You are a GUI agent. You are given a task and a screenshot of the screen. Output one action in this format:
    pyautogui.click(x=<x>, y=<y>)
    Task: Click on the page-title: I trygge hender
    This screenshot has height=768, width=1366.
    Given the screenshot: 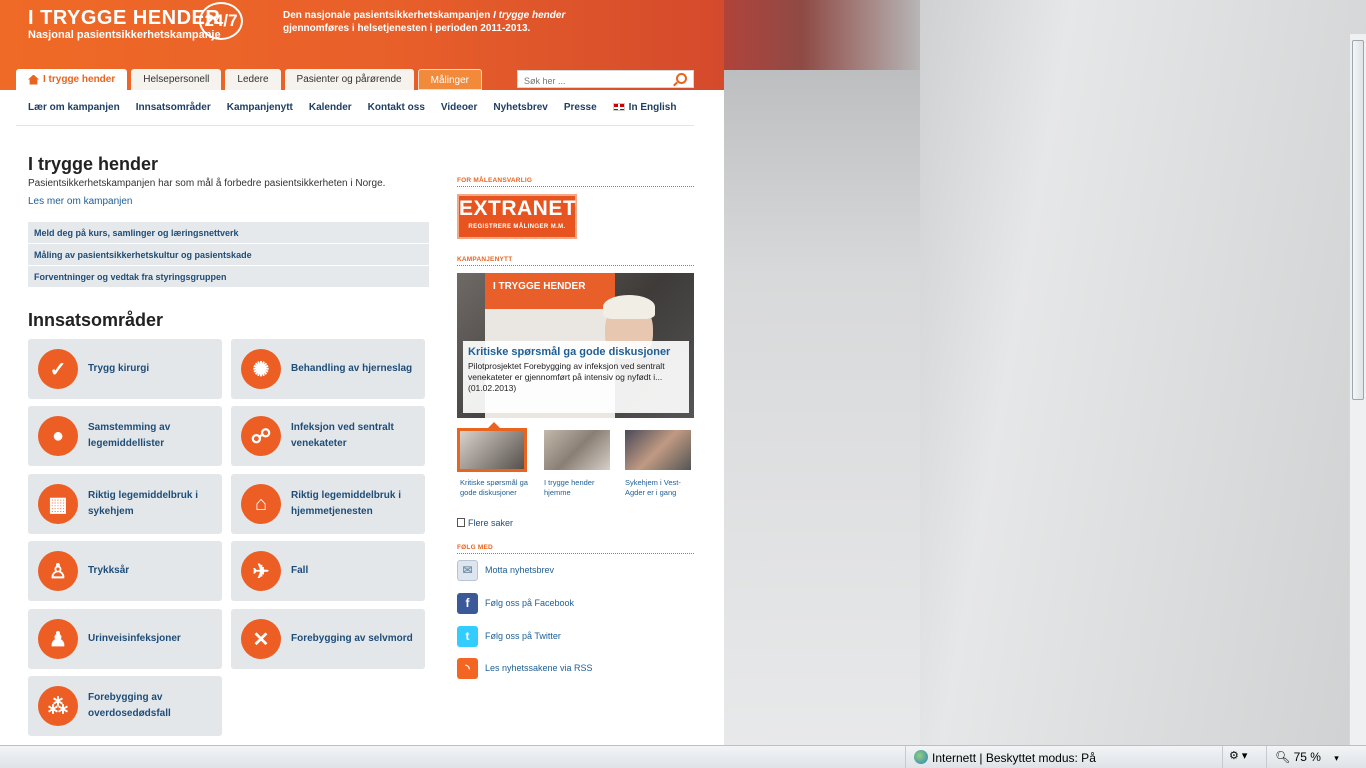 What is the action you would take?
    pyautogui.click(x=93, y=164)
    